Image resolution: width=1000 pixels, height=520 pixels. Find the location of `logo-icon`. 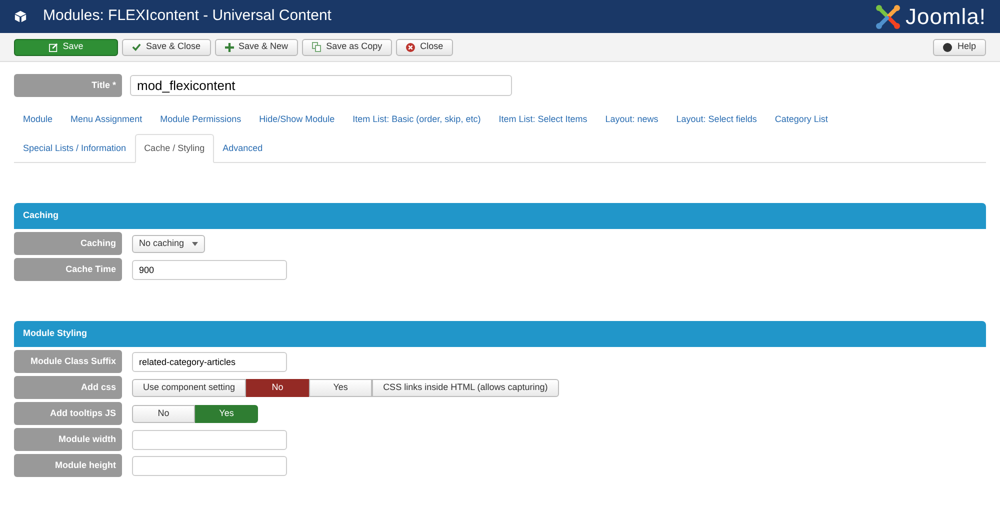

logo-icon is located at coordinates (888, 17).